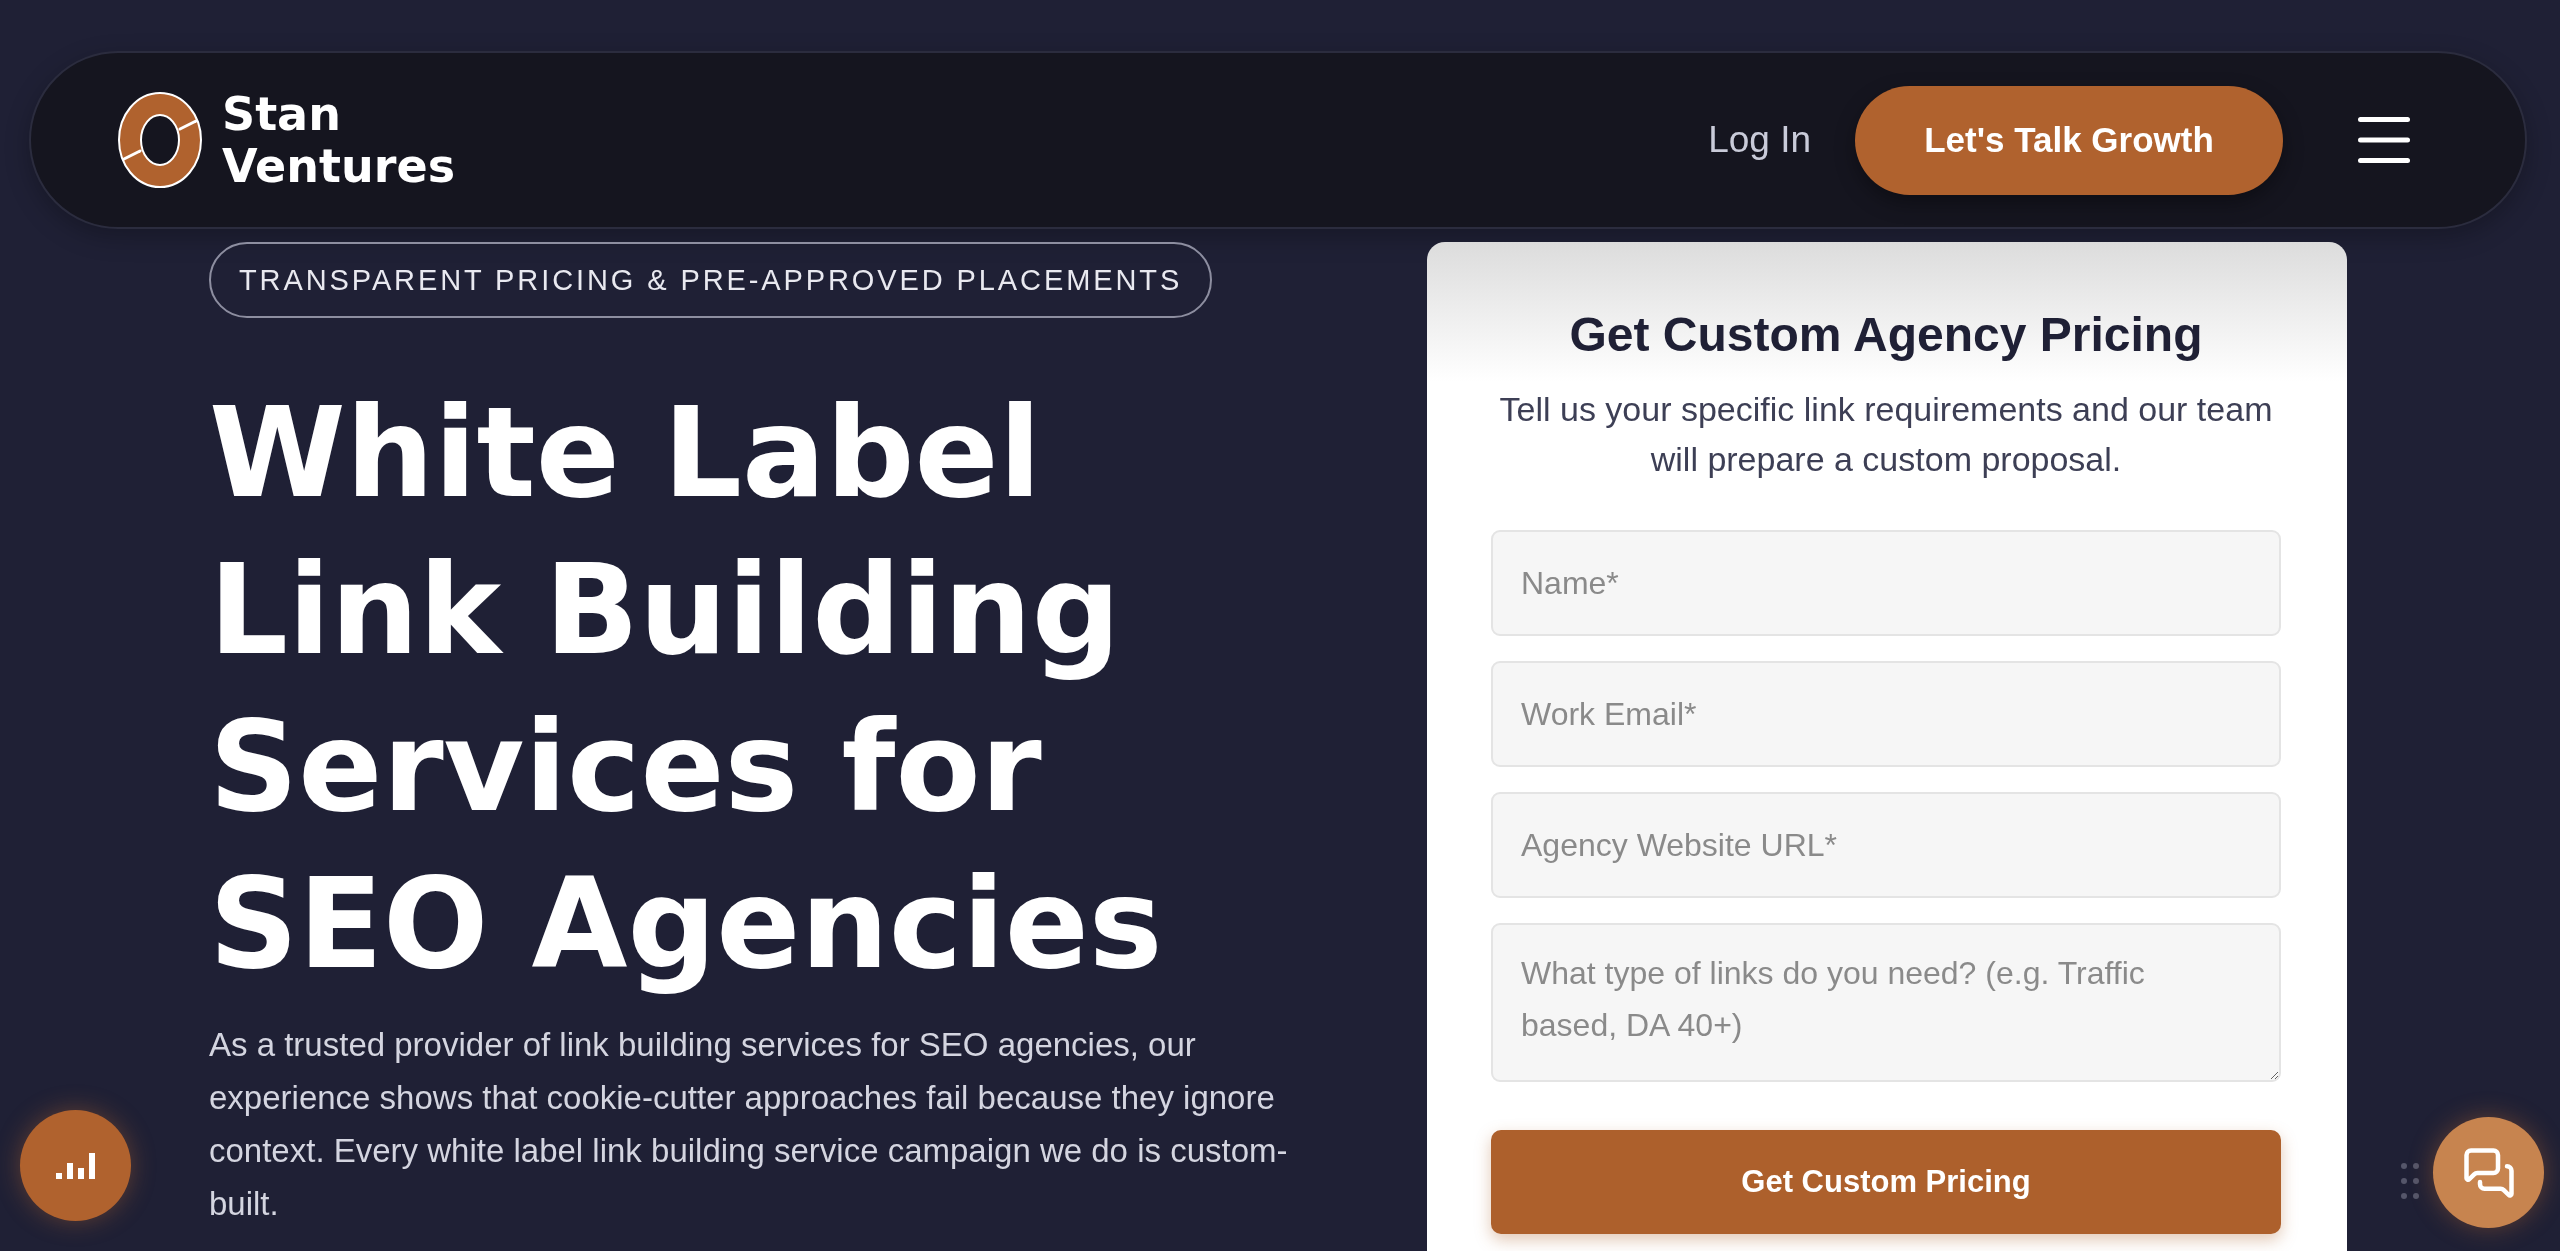 The height and width of the screenshot is (1251, 2560). I want to click on input-field: Agency Website URL*, so click(1886, 845).